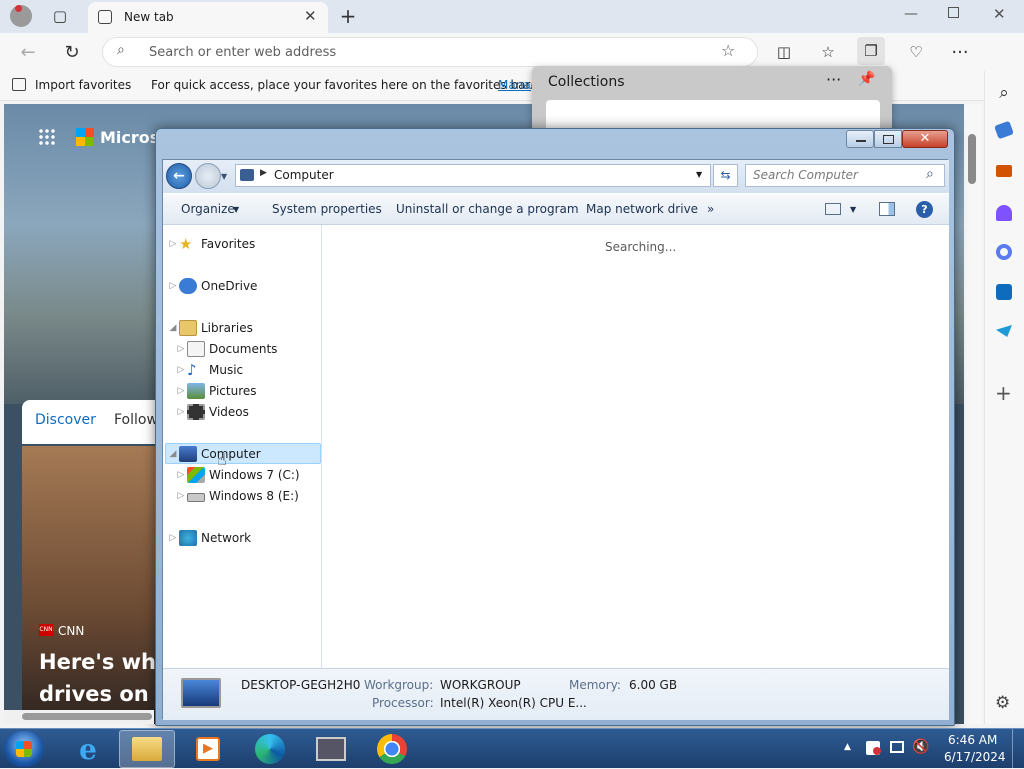 This screenshot has height=769, width=1024. What do you see at coordinates (871, 51) in the screenshot?
I see `collections-icon: ❐` at bounding box center [871, 51].